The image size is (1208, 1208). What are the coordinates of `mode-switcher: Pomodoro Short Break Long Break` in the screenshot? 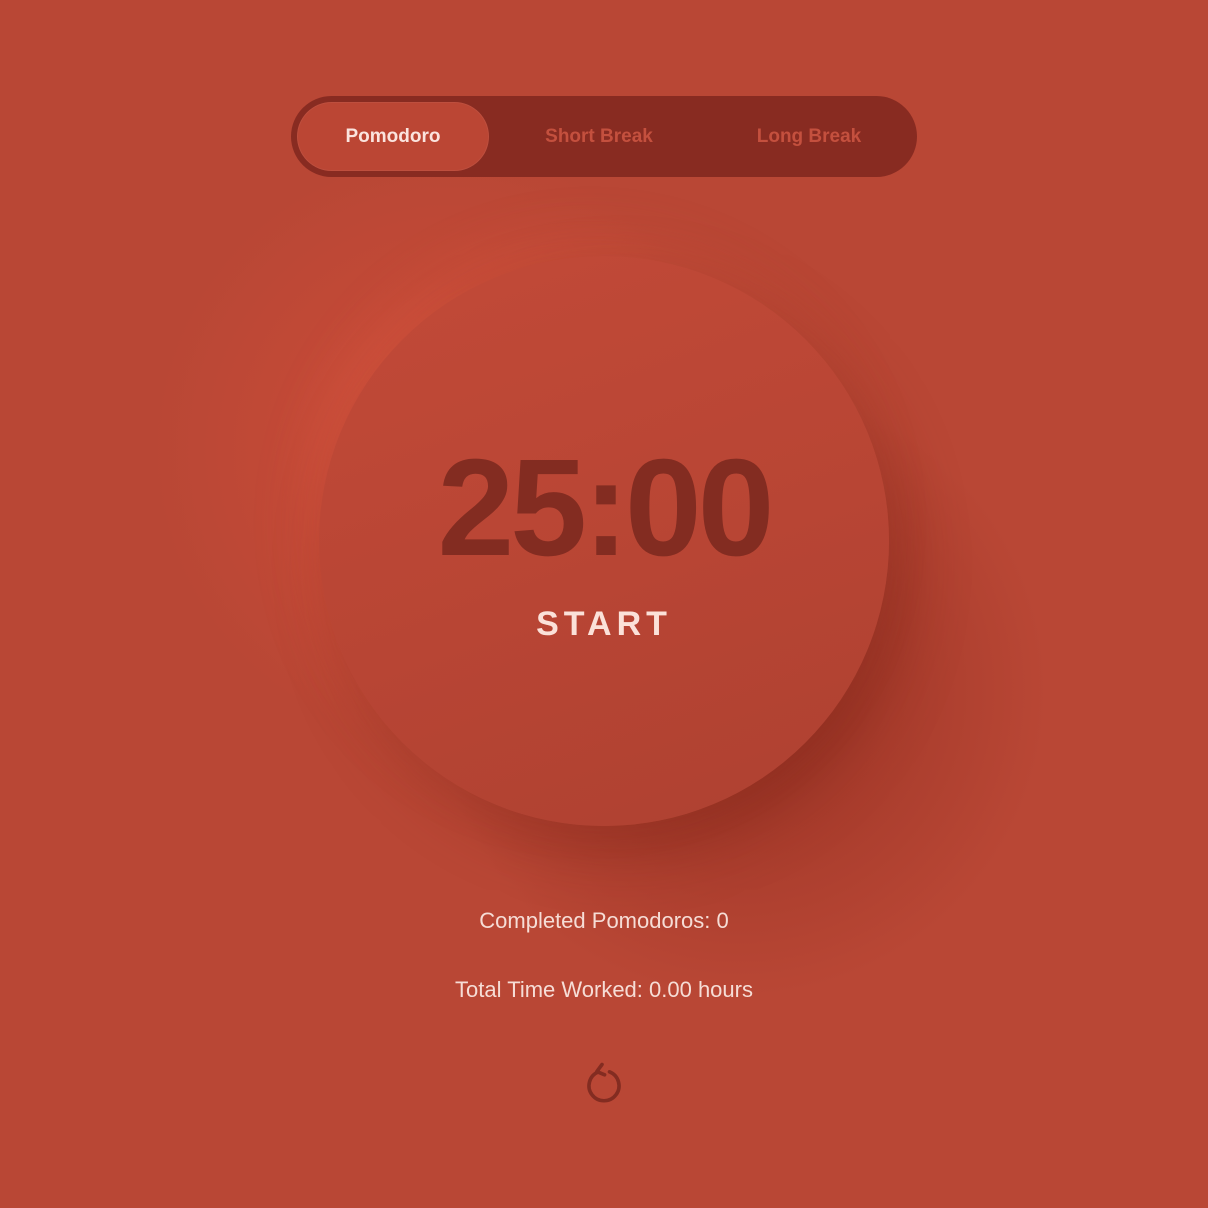 It's located at (604, 136).